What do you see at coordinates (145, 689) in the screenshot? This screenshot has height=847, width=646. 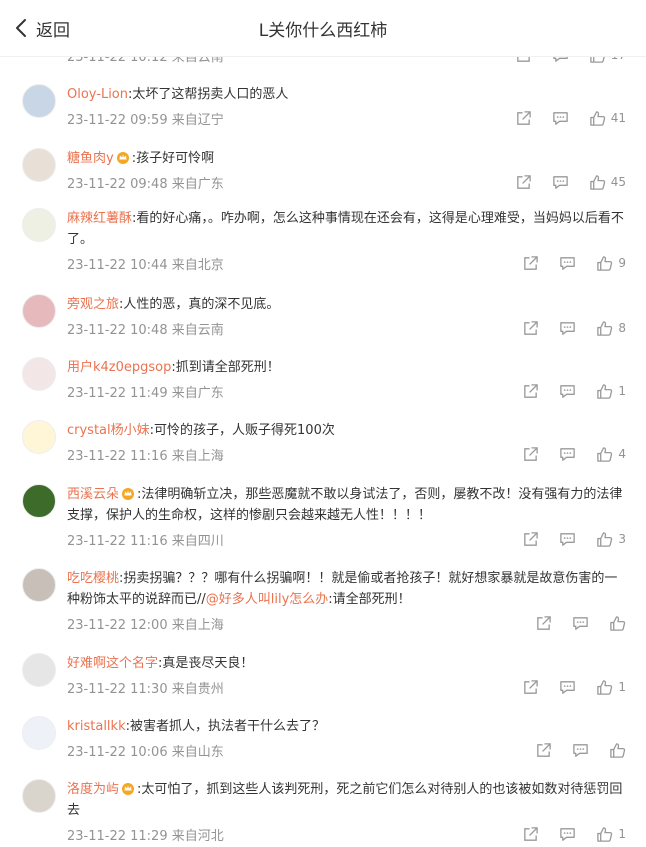 I see `comment-meta: 23-11-22 11:30 来自贵州` at bounding box center [145, 689].